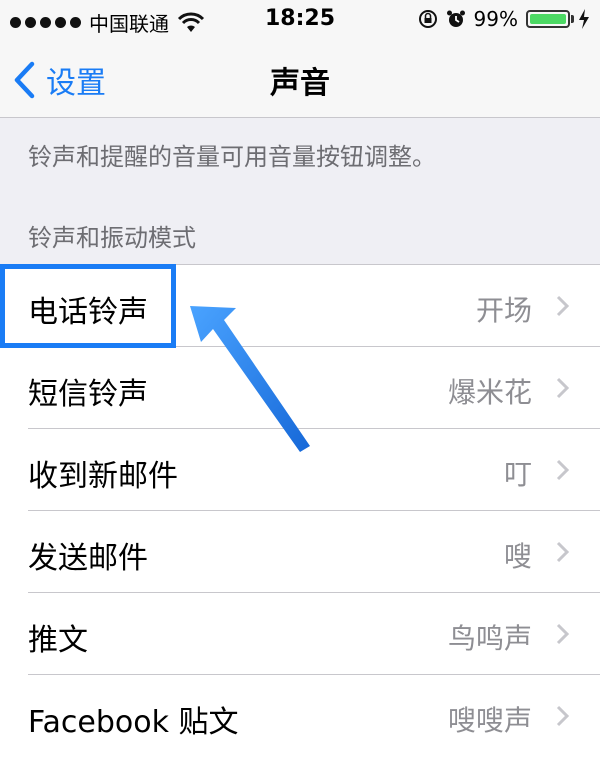 Image resolution: width=600 pixels, height=757 pixels. Describe the element at coordinates (427, 19) in the screenshot. I see `rotation-lock-icon` at that location.